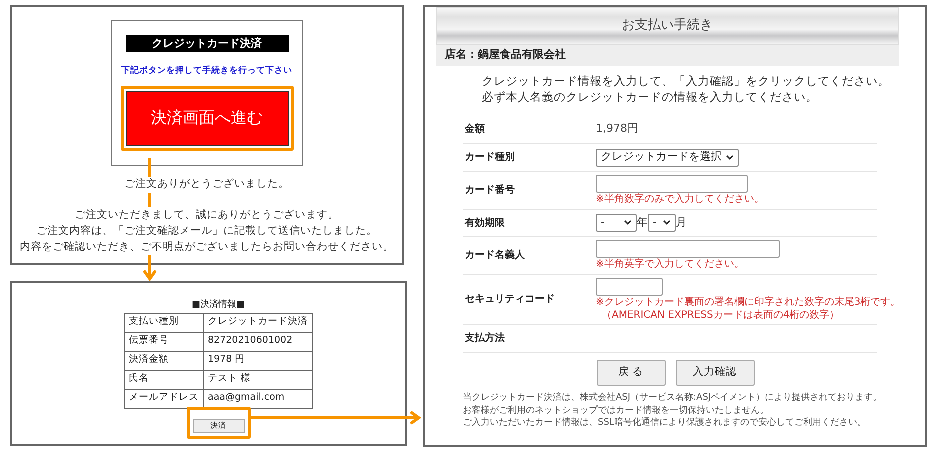  What do you see at coordinates (721, 315) in the screenshot?
I see `input-hint: （AMERICAN EXPRESSカードは表面の4桁の数字）` at bounding box center [721, 315].